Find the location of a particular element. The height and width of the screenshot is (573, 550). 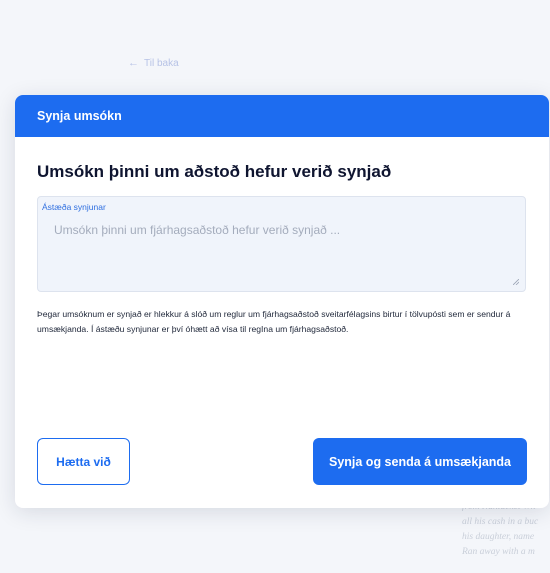

back-link: ← Til baka is located at coordinates (153, 63).